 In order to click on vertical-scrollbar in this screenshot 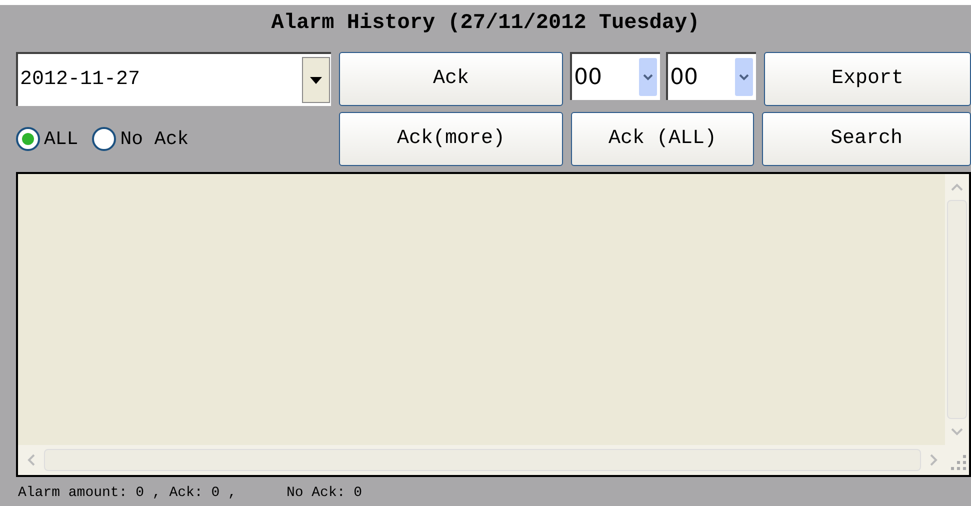, I will do `click(957, 309)`.